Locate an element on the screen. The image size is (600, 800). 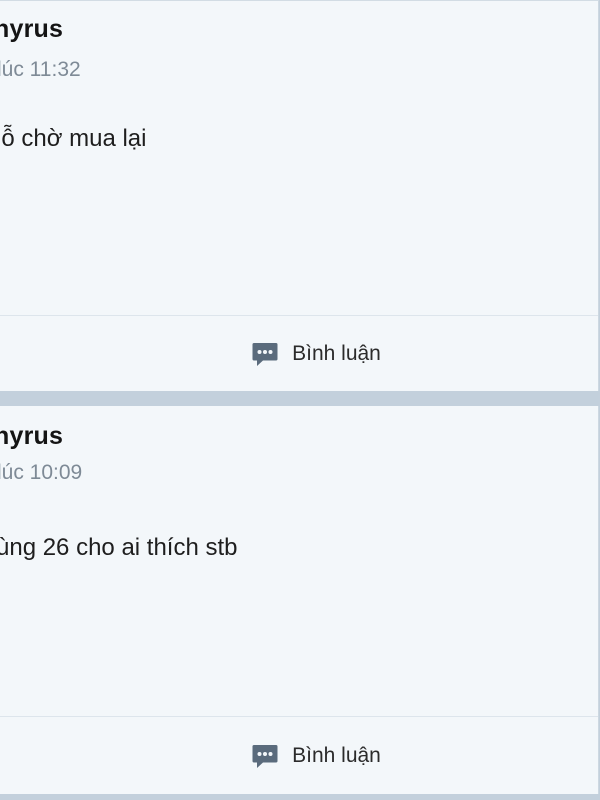
post-timestamp: lúc 10:09 is located at coordinates (41, 473).